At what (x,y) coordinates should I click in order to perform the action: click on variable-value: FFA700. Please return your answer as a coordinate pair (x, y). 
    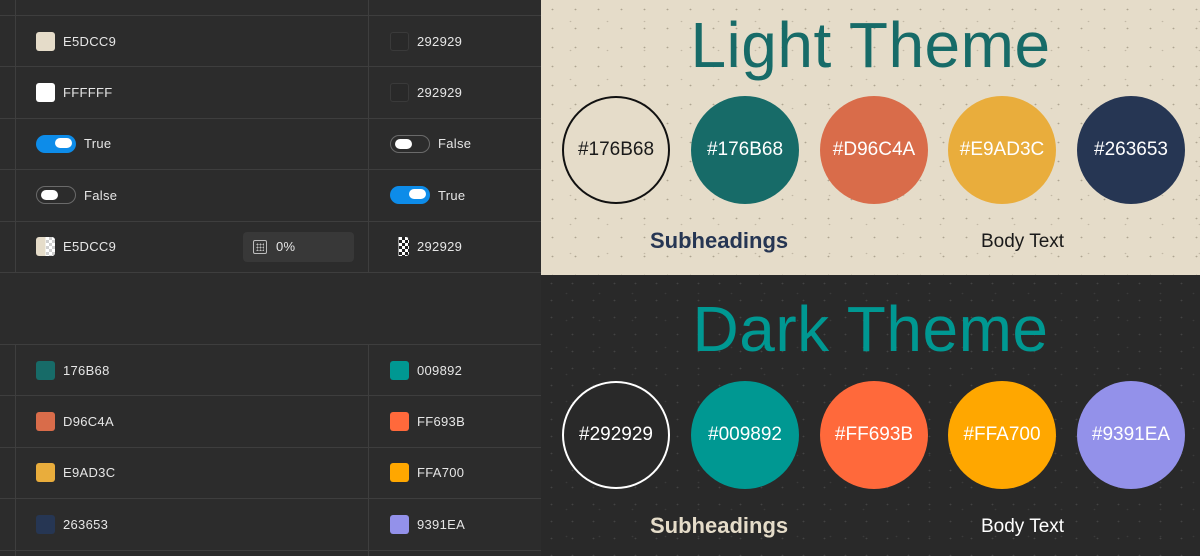
    Looking at the image, I should click on (441, 472).